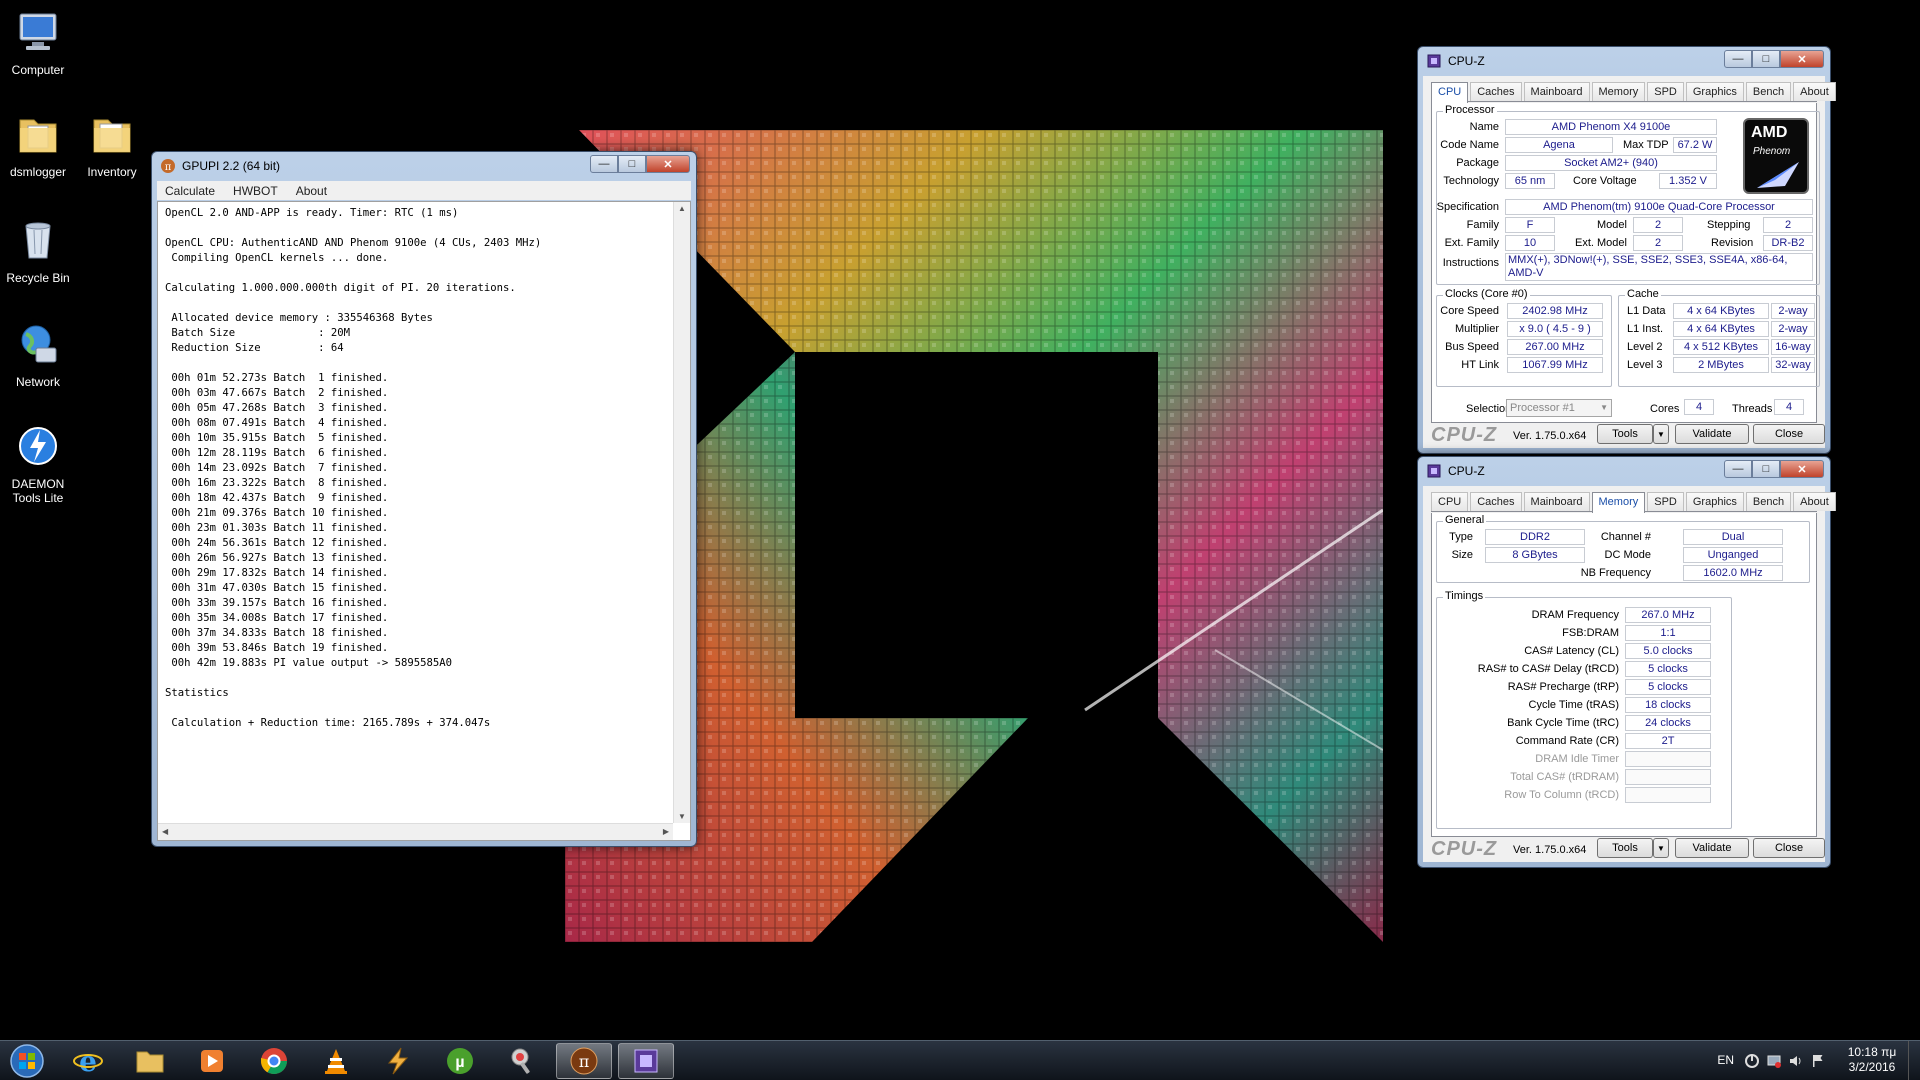  What do you see at coordinates (682, 816) in the screenshot?
I see `scroll-down-icon: ▼` at bounding box center [682, 816].